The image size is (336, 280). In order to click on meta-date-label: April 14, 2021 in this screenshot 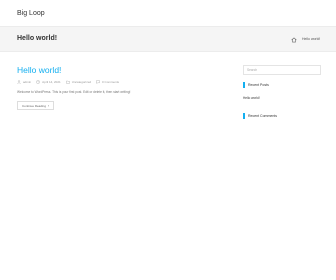, I will do `click(51, 82)`.